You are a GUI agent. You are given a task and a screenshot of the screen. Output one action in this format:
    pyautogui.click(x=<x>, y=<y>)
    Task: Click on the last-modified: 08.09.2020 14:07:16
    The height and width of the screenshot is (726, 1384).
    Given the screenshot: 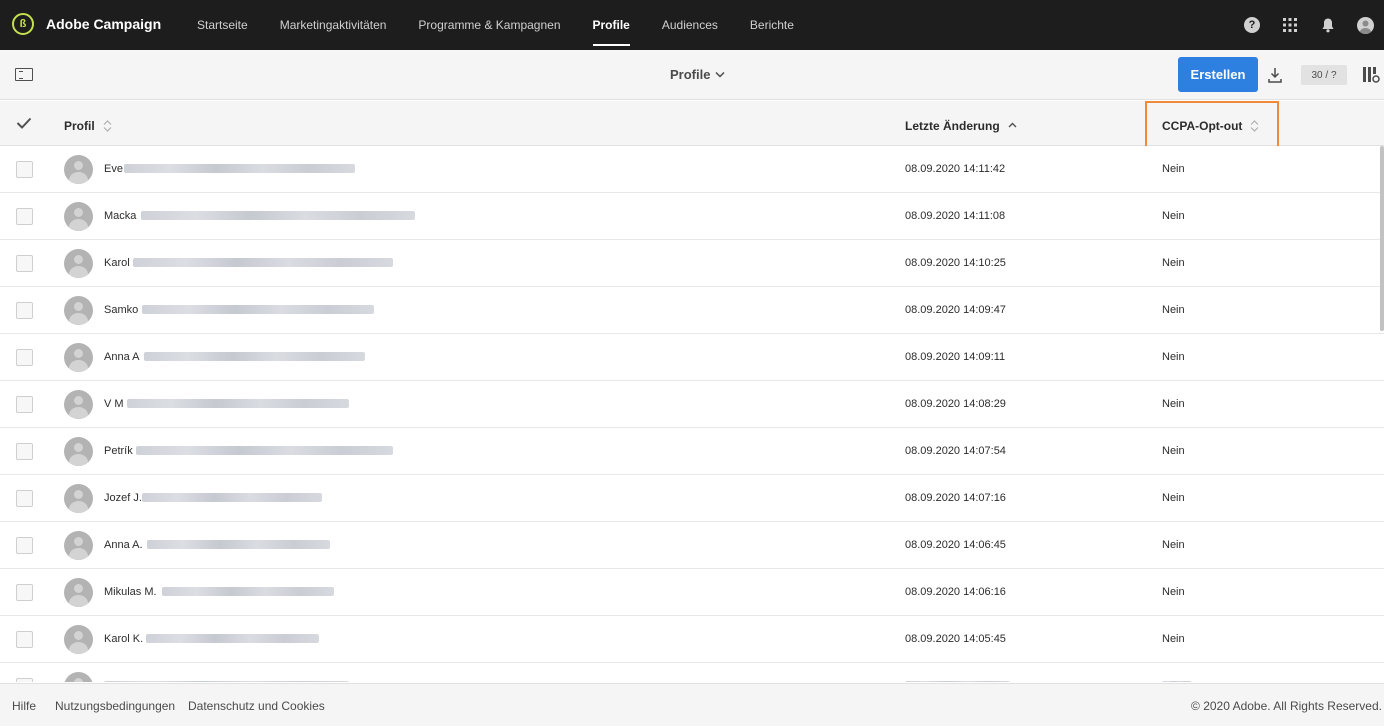 What is the action you would take?
    pyautogui.click(x=955, y=498)
    